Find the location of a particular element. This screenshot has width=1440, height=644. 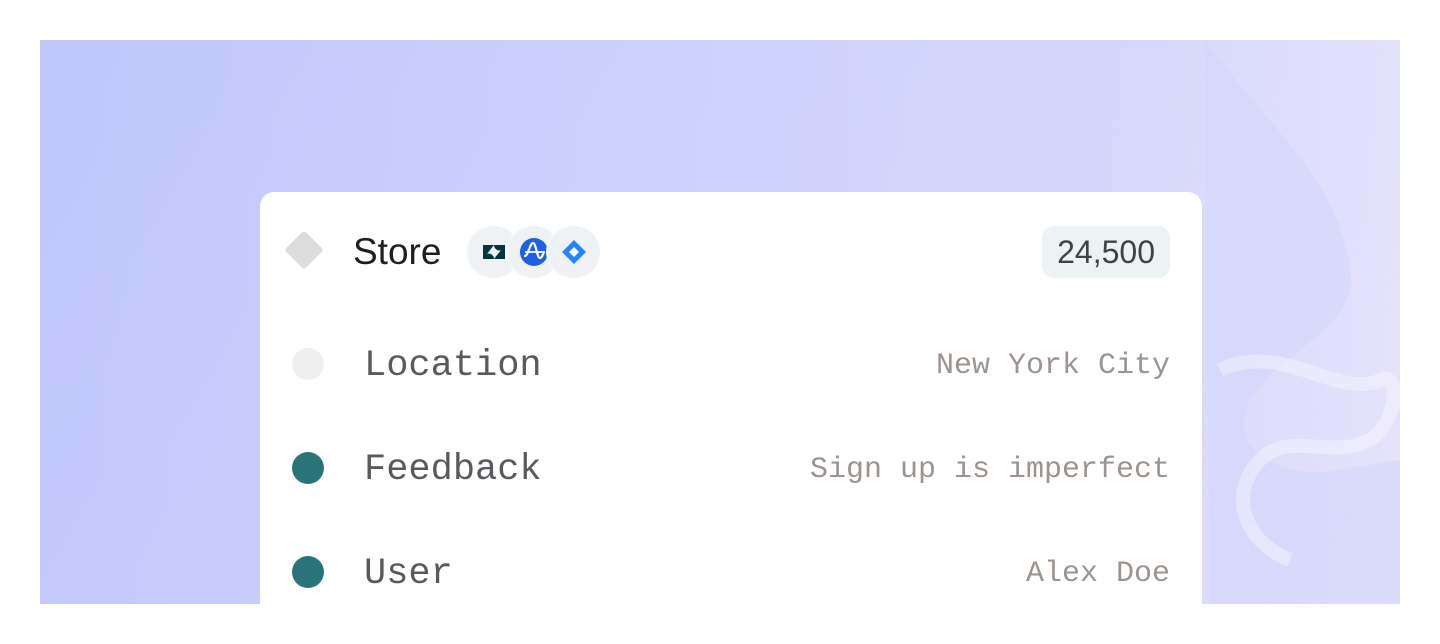

field-row-feedback: Feedback Sign up is imperfect is located at coordinates (731, 472).